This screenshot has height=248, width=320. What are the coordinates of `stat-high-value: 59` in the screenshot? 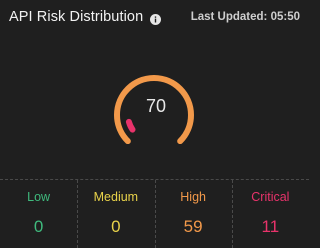 It's located at (193, 226).